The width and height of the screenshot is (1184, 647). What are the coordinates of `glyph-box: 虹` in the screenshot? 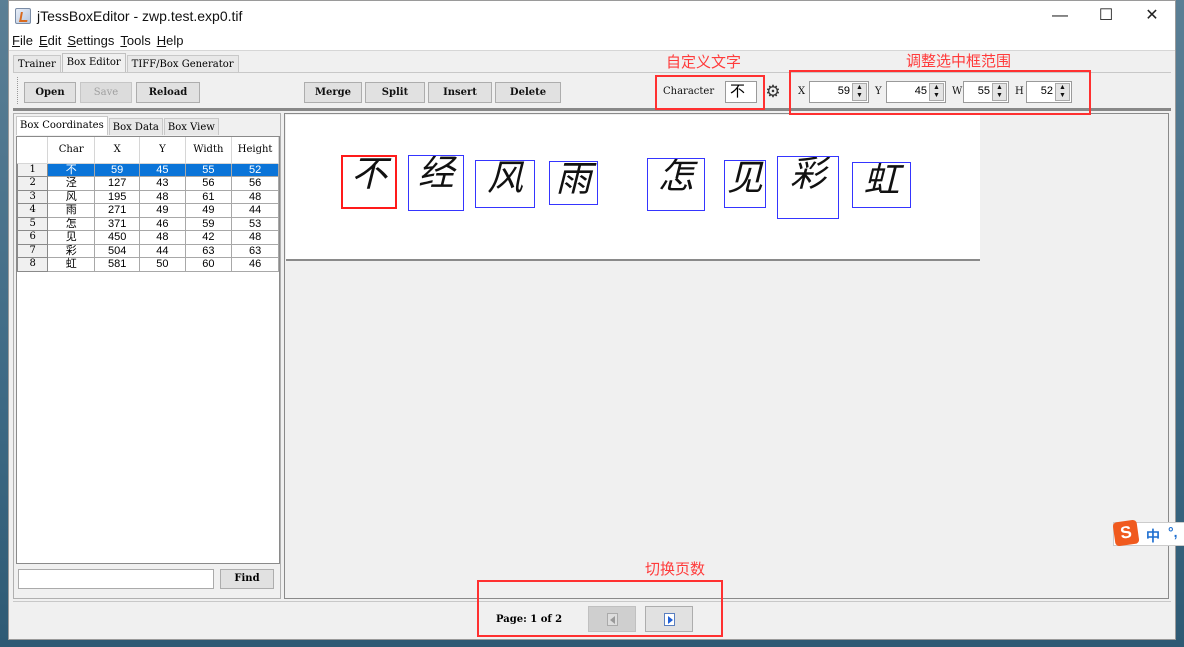 It's located at (881, 185).